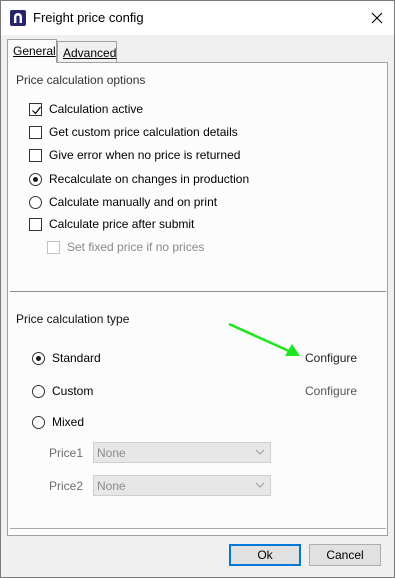 This screenshot has height=578, width=395. What do you see at coordinates (81, 80) in the screenshot?
I see `options-section-label: Price calculation options` at bounding box center [81, 80].